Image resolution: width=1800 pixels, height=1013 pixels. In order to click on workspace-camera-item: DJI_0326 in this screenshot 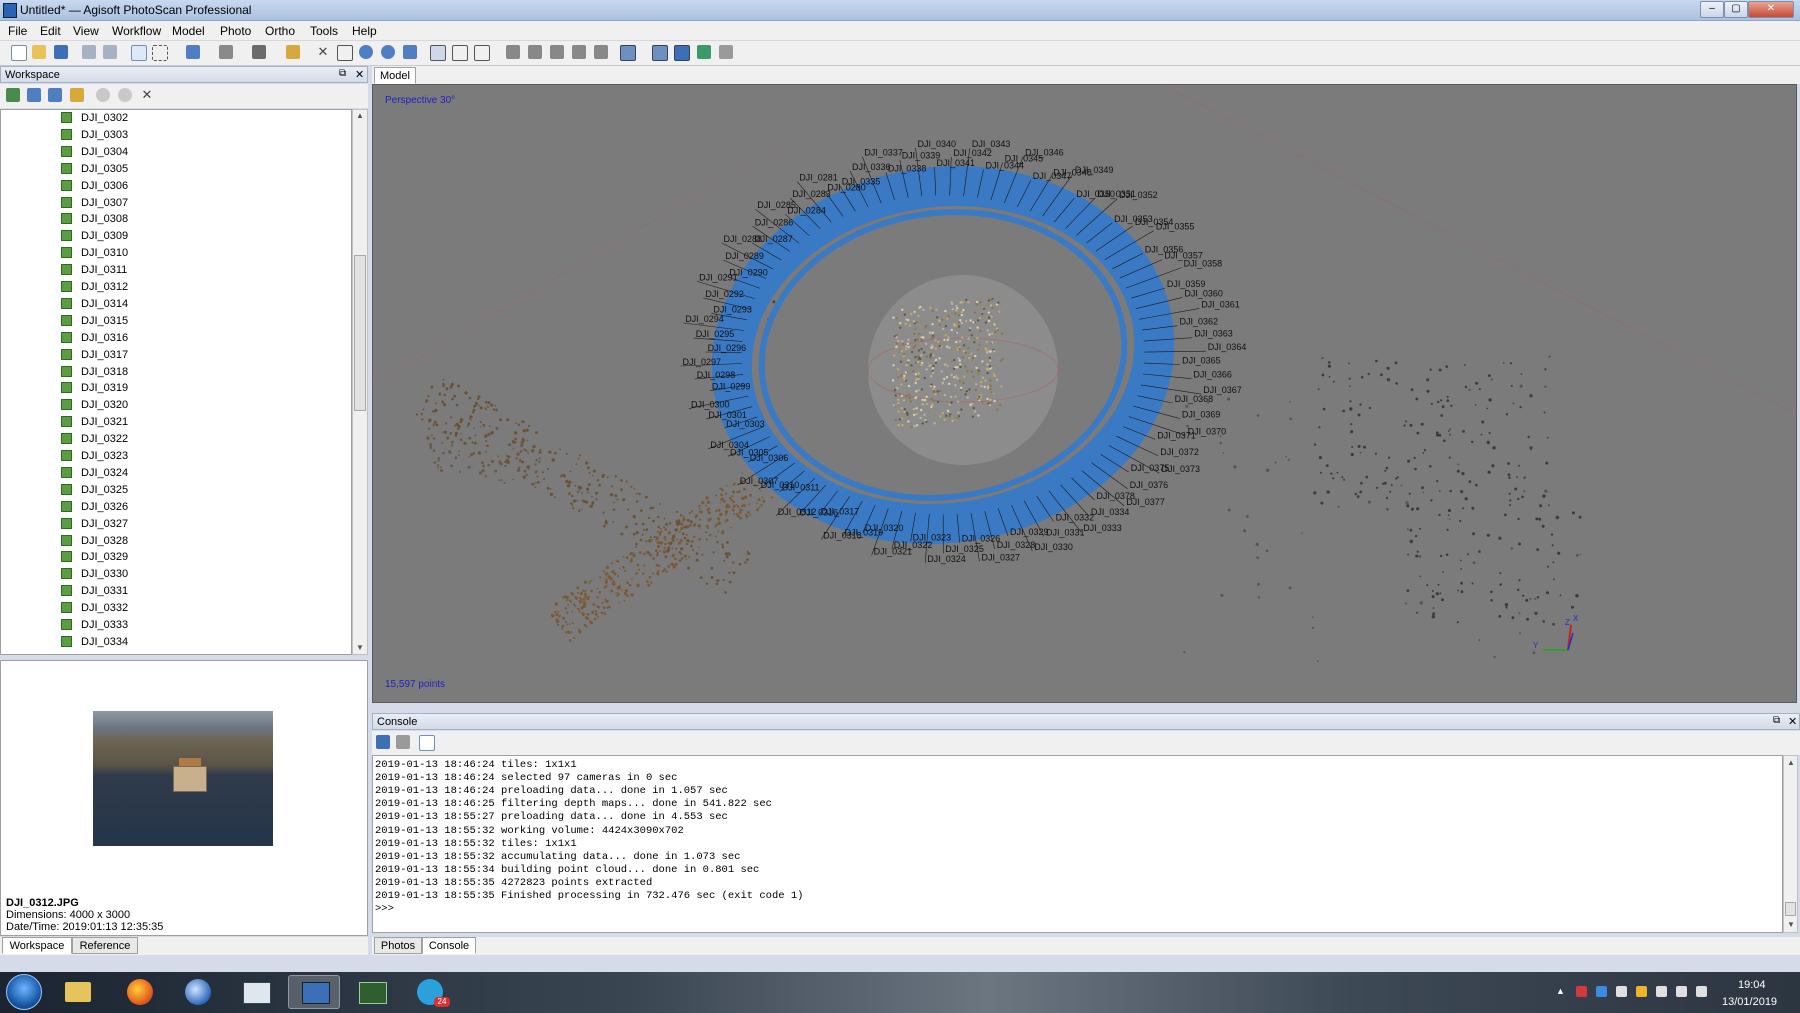, I will do `click(171, 507)`.